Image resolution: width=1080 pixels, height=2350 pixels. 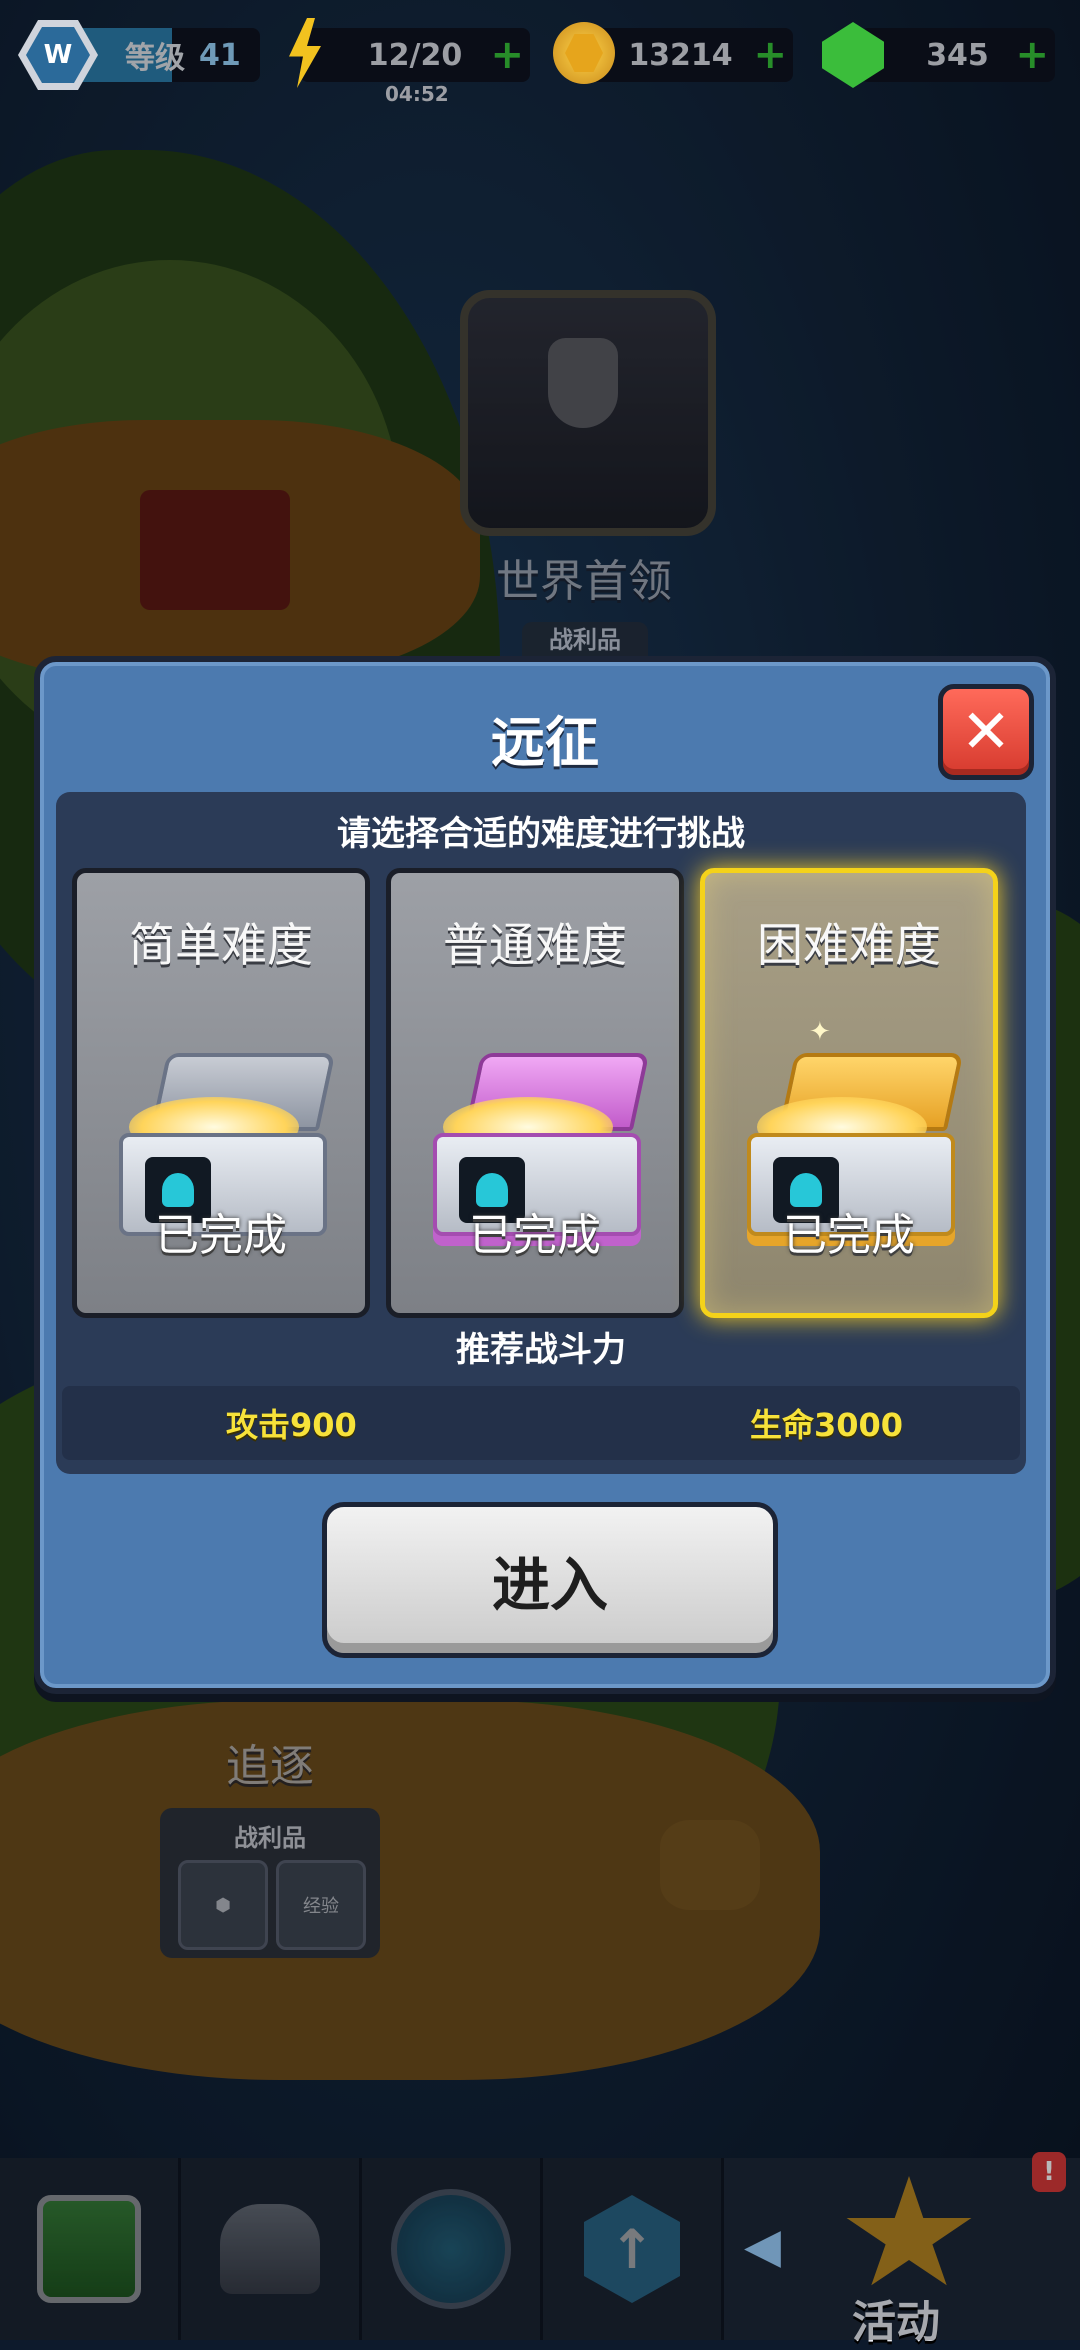 I want to click on close-button: ✕, so click(x=986, y=732).